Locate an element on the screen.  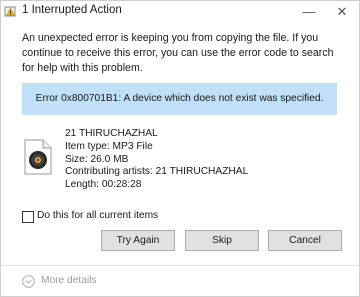
chevron-down-circle-icon is located at coordinates (28, 281).